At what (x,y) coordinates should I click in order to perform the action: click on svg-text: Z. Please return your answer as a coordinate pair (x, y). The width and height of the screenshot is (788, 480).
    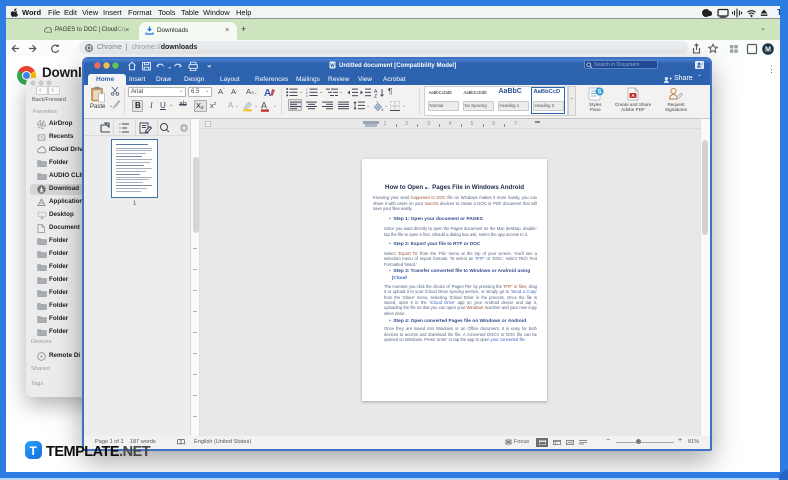
    Looking at the image, I should click on (375, 96).